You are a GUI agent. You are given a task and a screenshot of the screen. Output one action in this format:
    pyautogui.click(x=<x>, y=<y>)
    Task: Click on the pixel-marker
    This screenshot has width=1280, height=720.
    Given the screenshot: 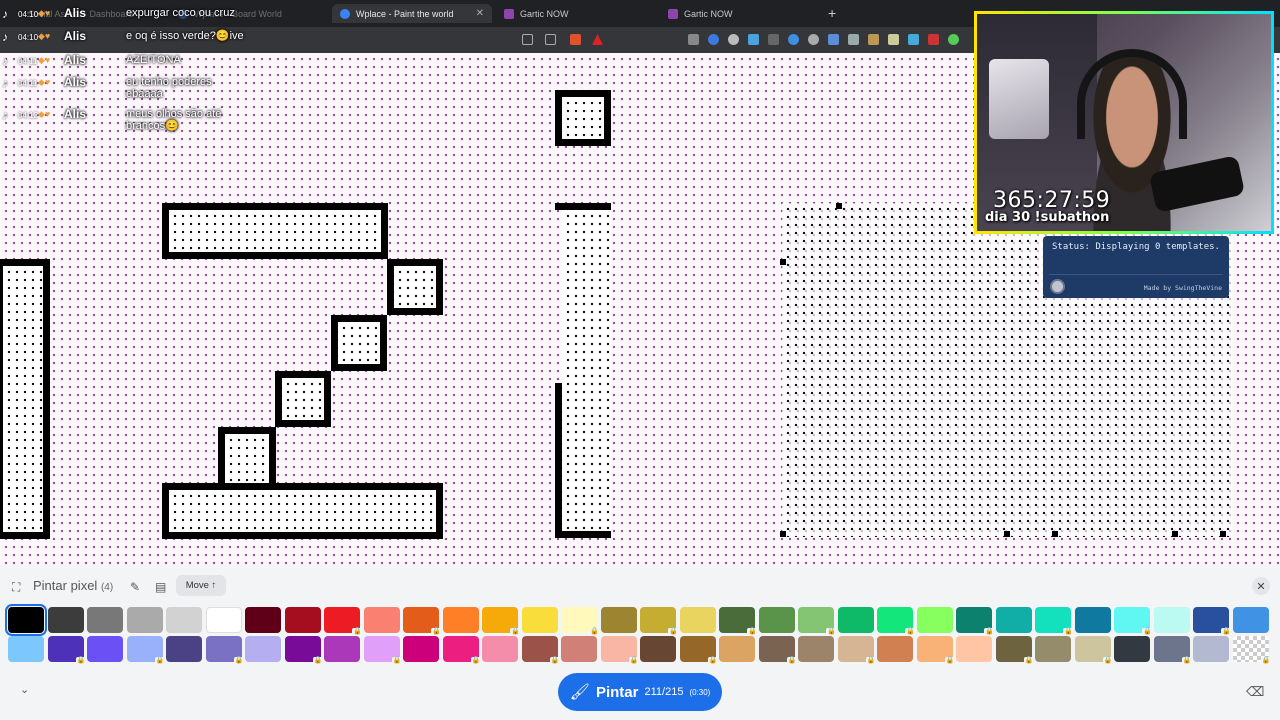 What is the action you would take?
    pyautogui.click(x=783, y=262)
    